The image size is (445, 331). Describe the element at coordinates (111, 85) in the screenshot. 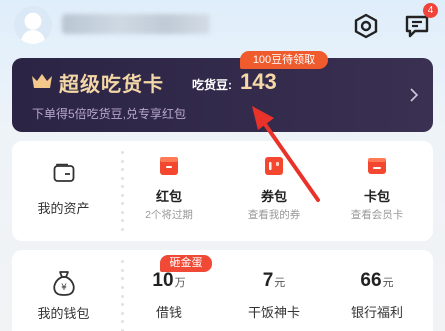

I see `super-card-title: 超级吃货卡` at that location.